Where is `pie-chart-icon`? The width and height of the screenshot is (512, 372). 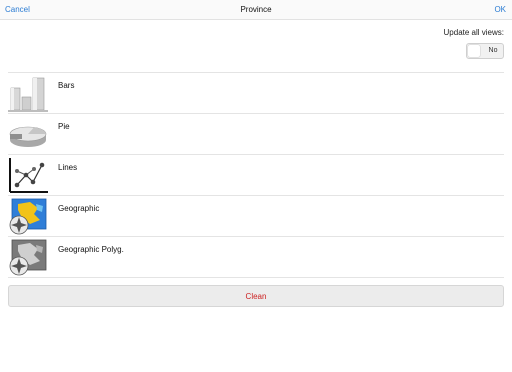
pie-chart-icon is located at coordinates (28, 136).